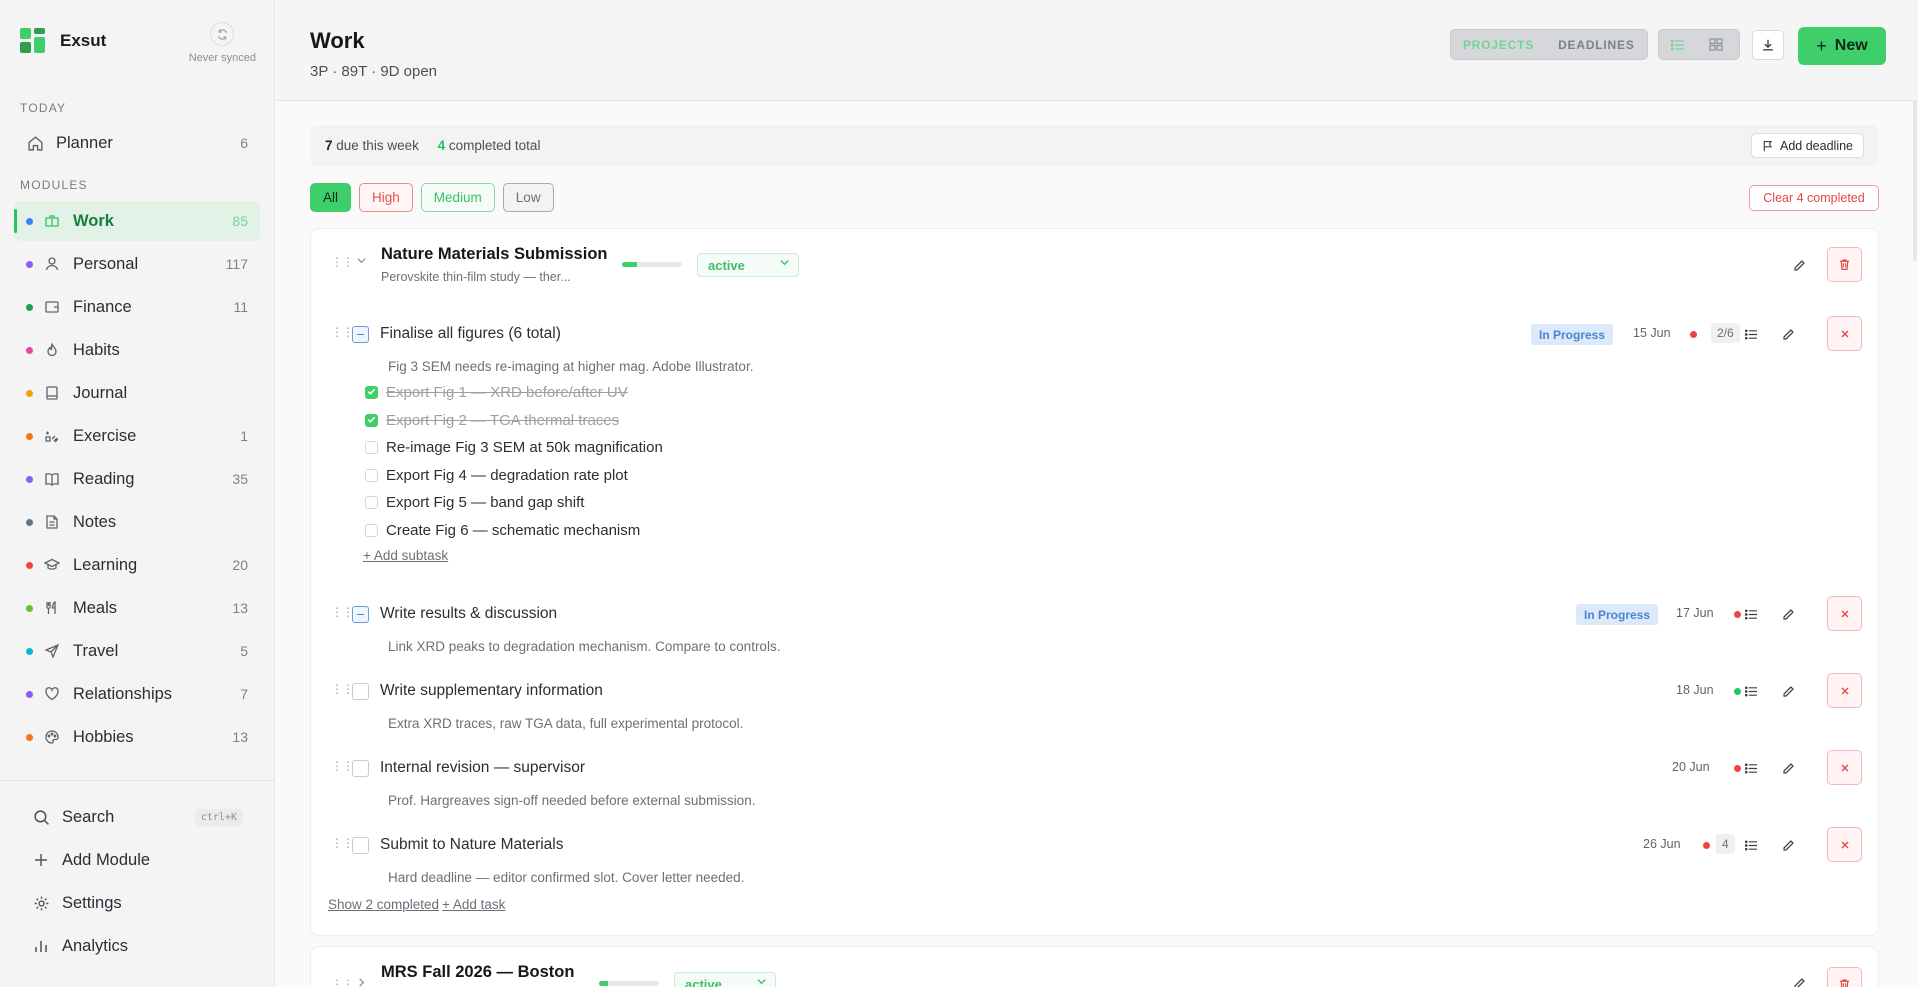  I want to click on task-title: Submit to Nature Materials, so click(472, 845).